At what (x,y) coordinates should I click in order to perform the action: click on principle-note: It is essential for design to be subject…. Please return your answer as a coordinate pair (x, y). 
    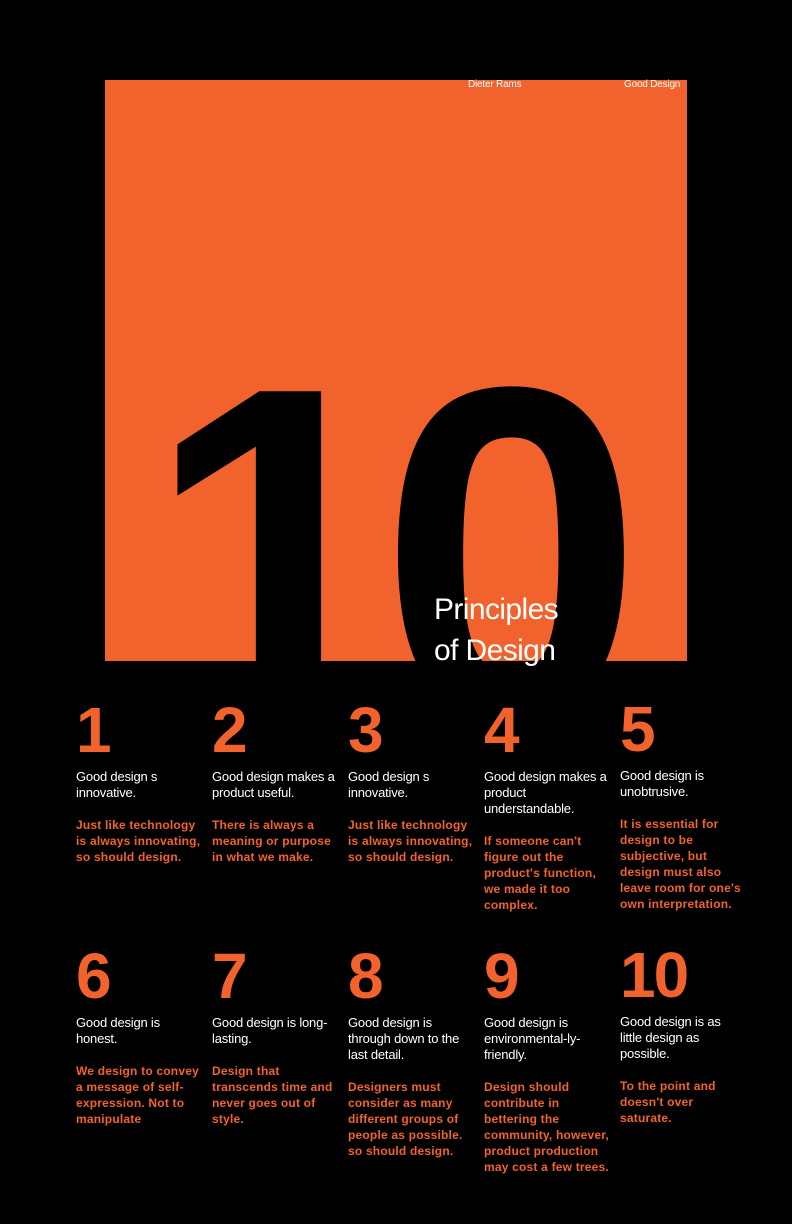
    Looking at the image, I should click on (680, 864).